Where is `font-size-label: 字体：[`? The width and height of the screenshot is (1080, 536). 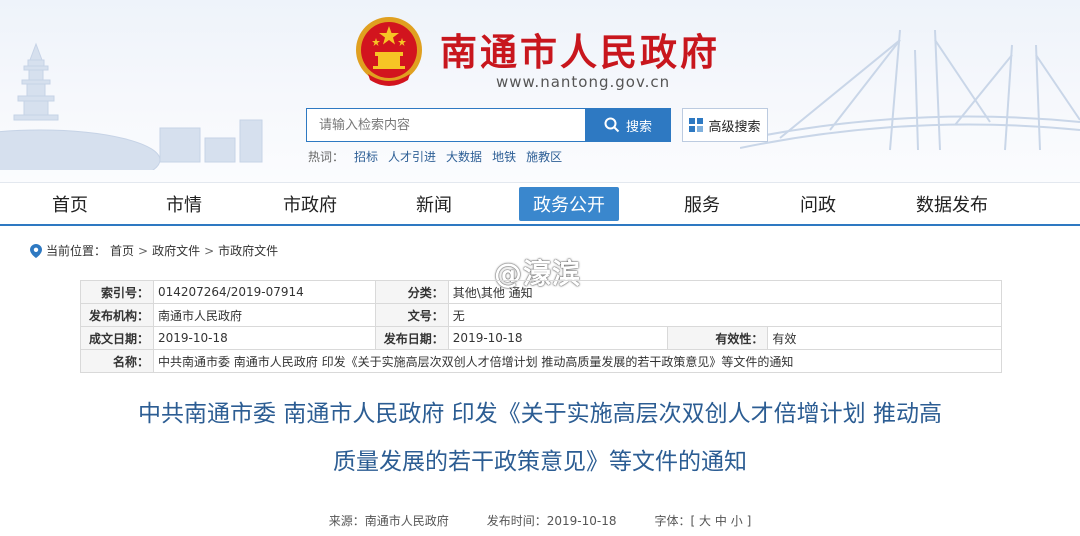 font-size-label: 字体：[ is located at coordinates (675, 521).